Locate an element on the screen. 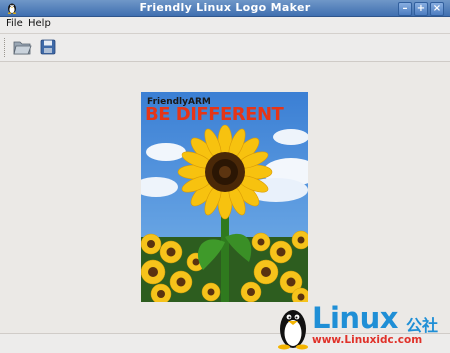 This screenshot has height=353, width=450. maximize-button: + is located at coordinates (421, 9).